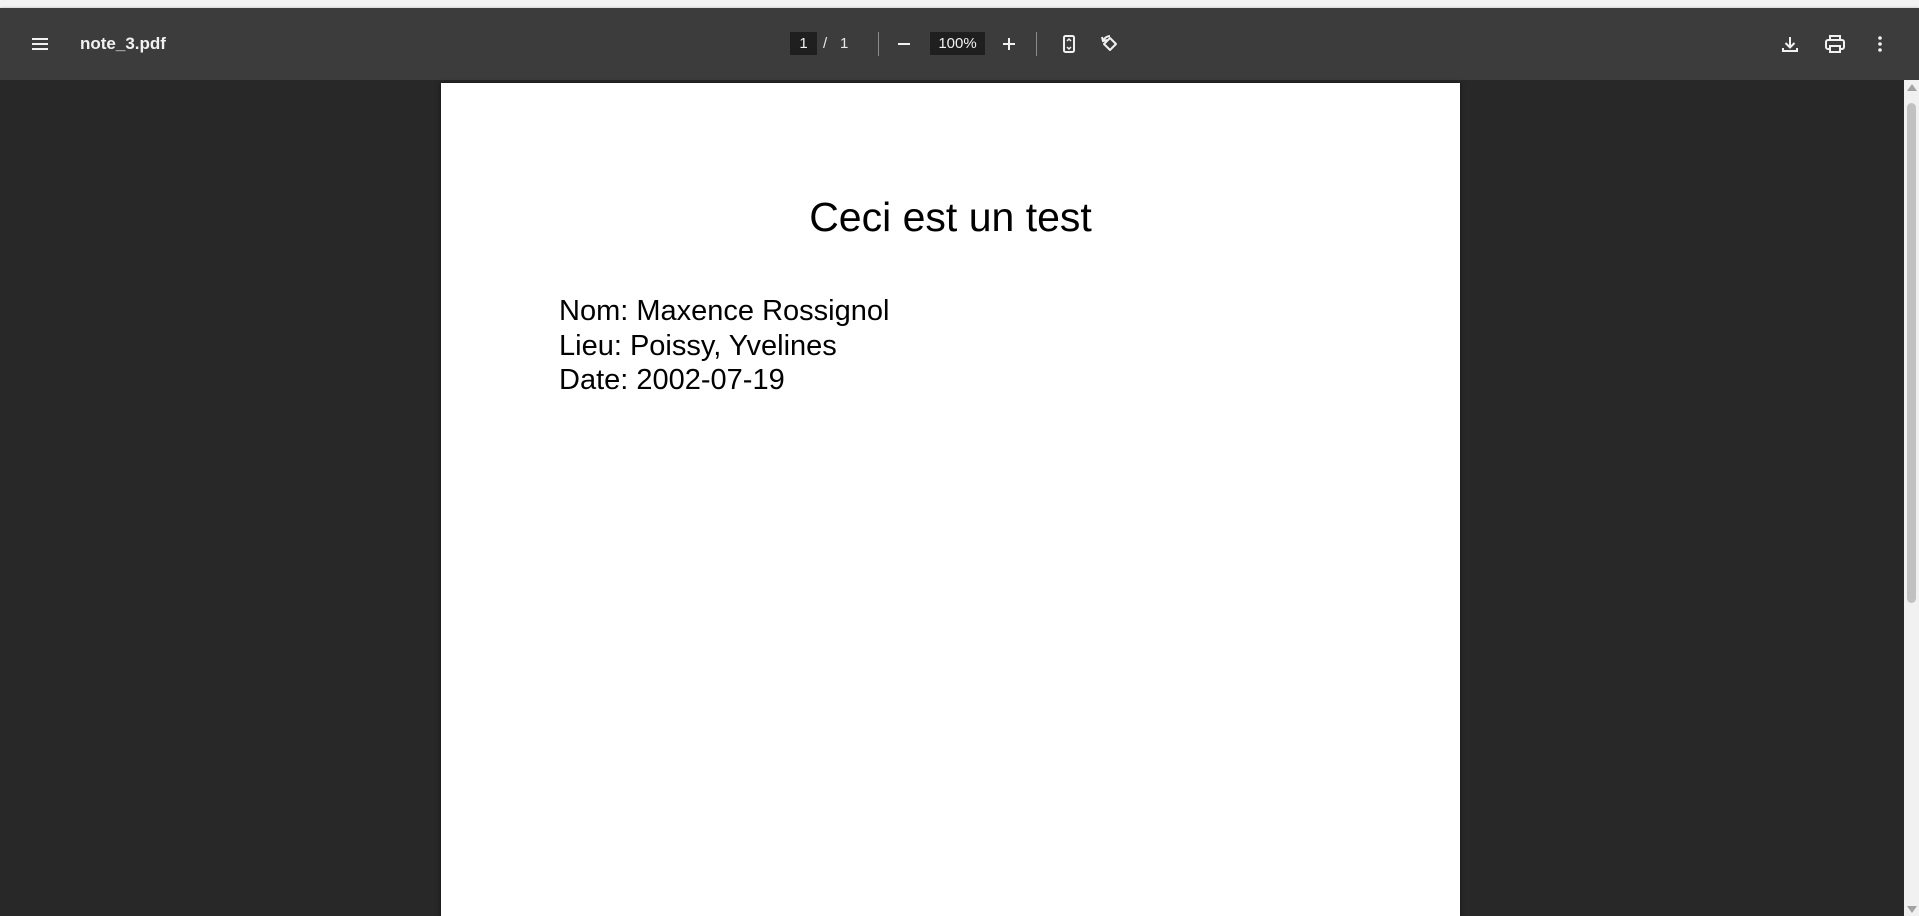  I want to click on document-filename: note_3.pdf, so click(123, 43).